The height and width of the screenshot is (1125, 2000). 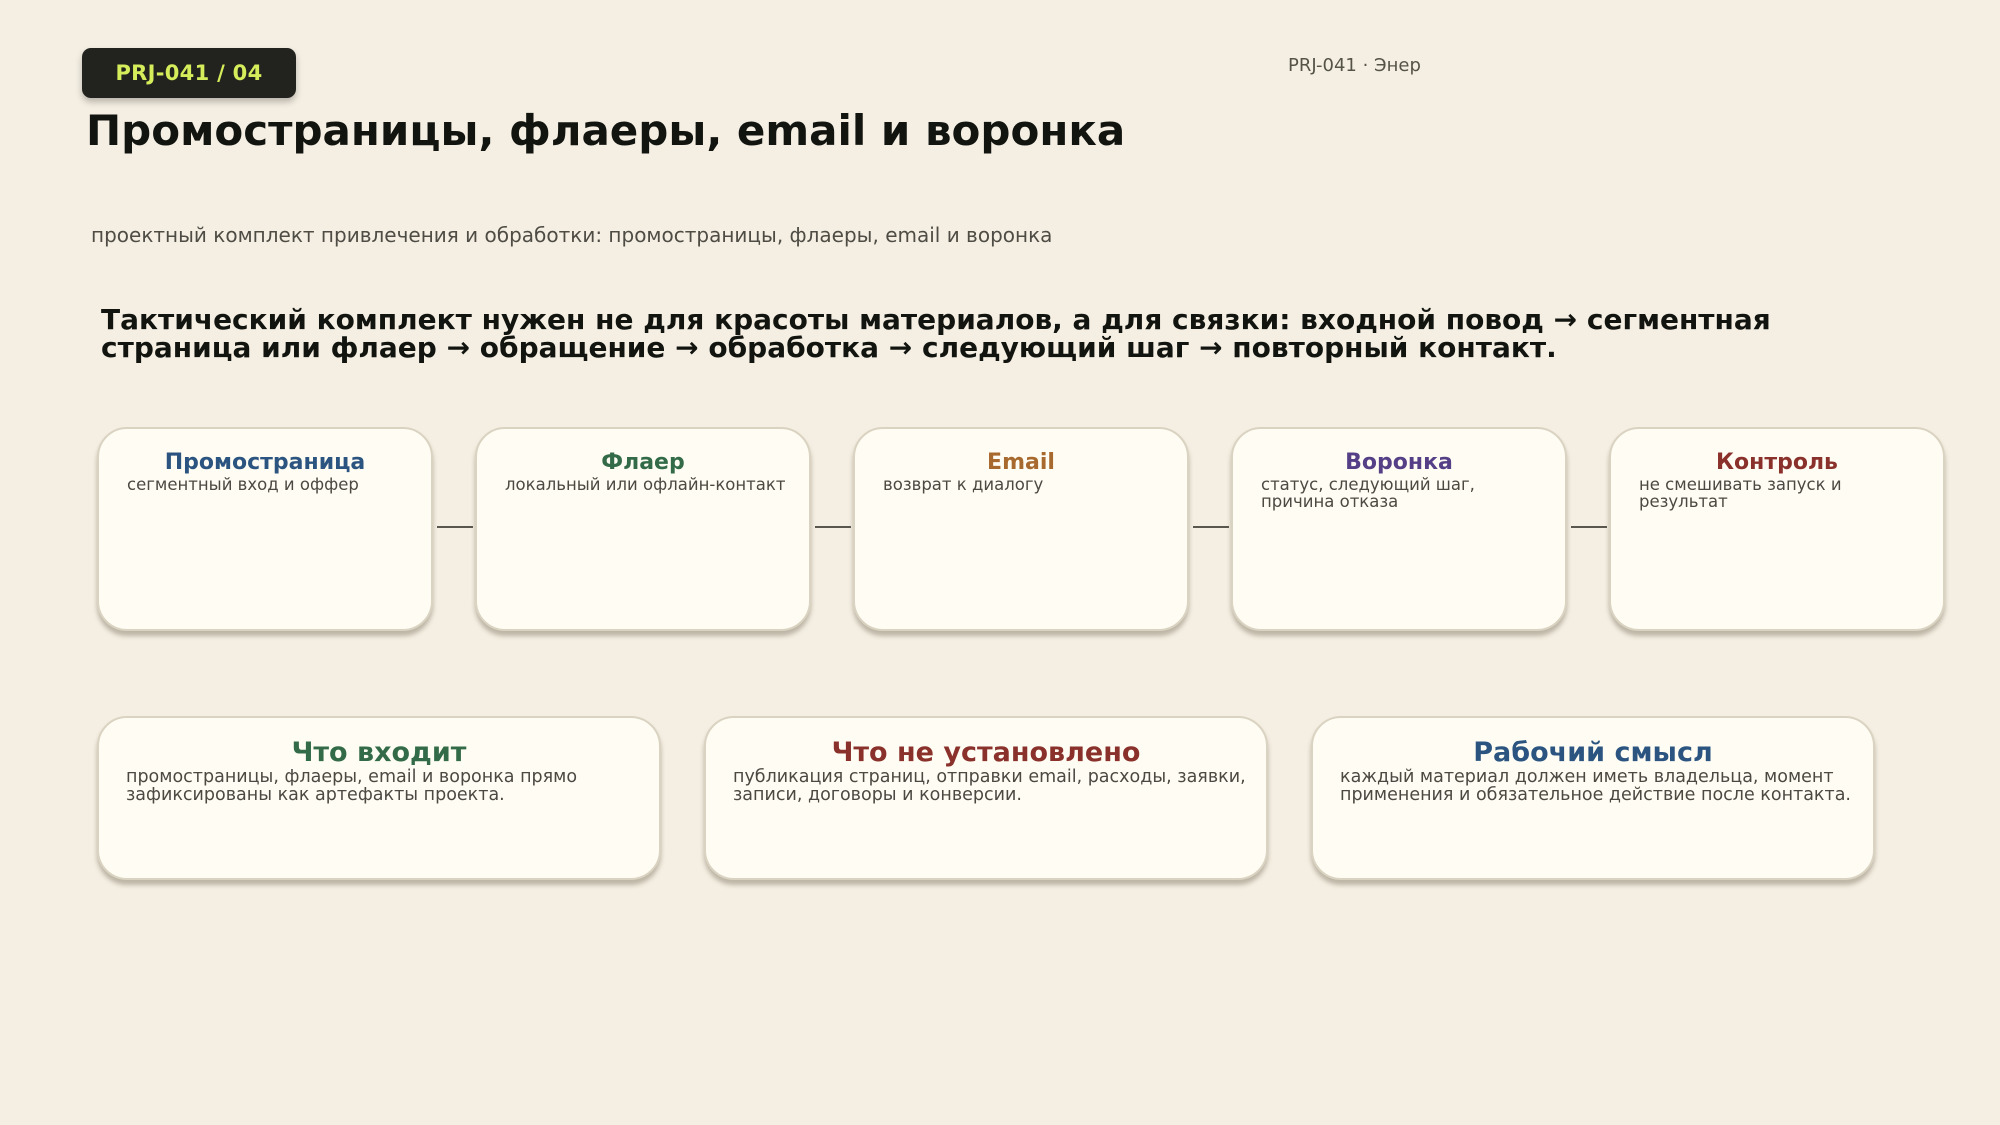 I want to click on stage-description: возврат к диалогу, so click(x=963, y=484).